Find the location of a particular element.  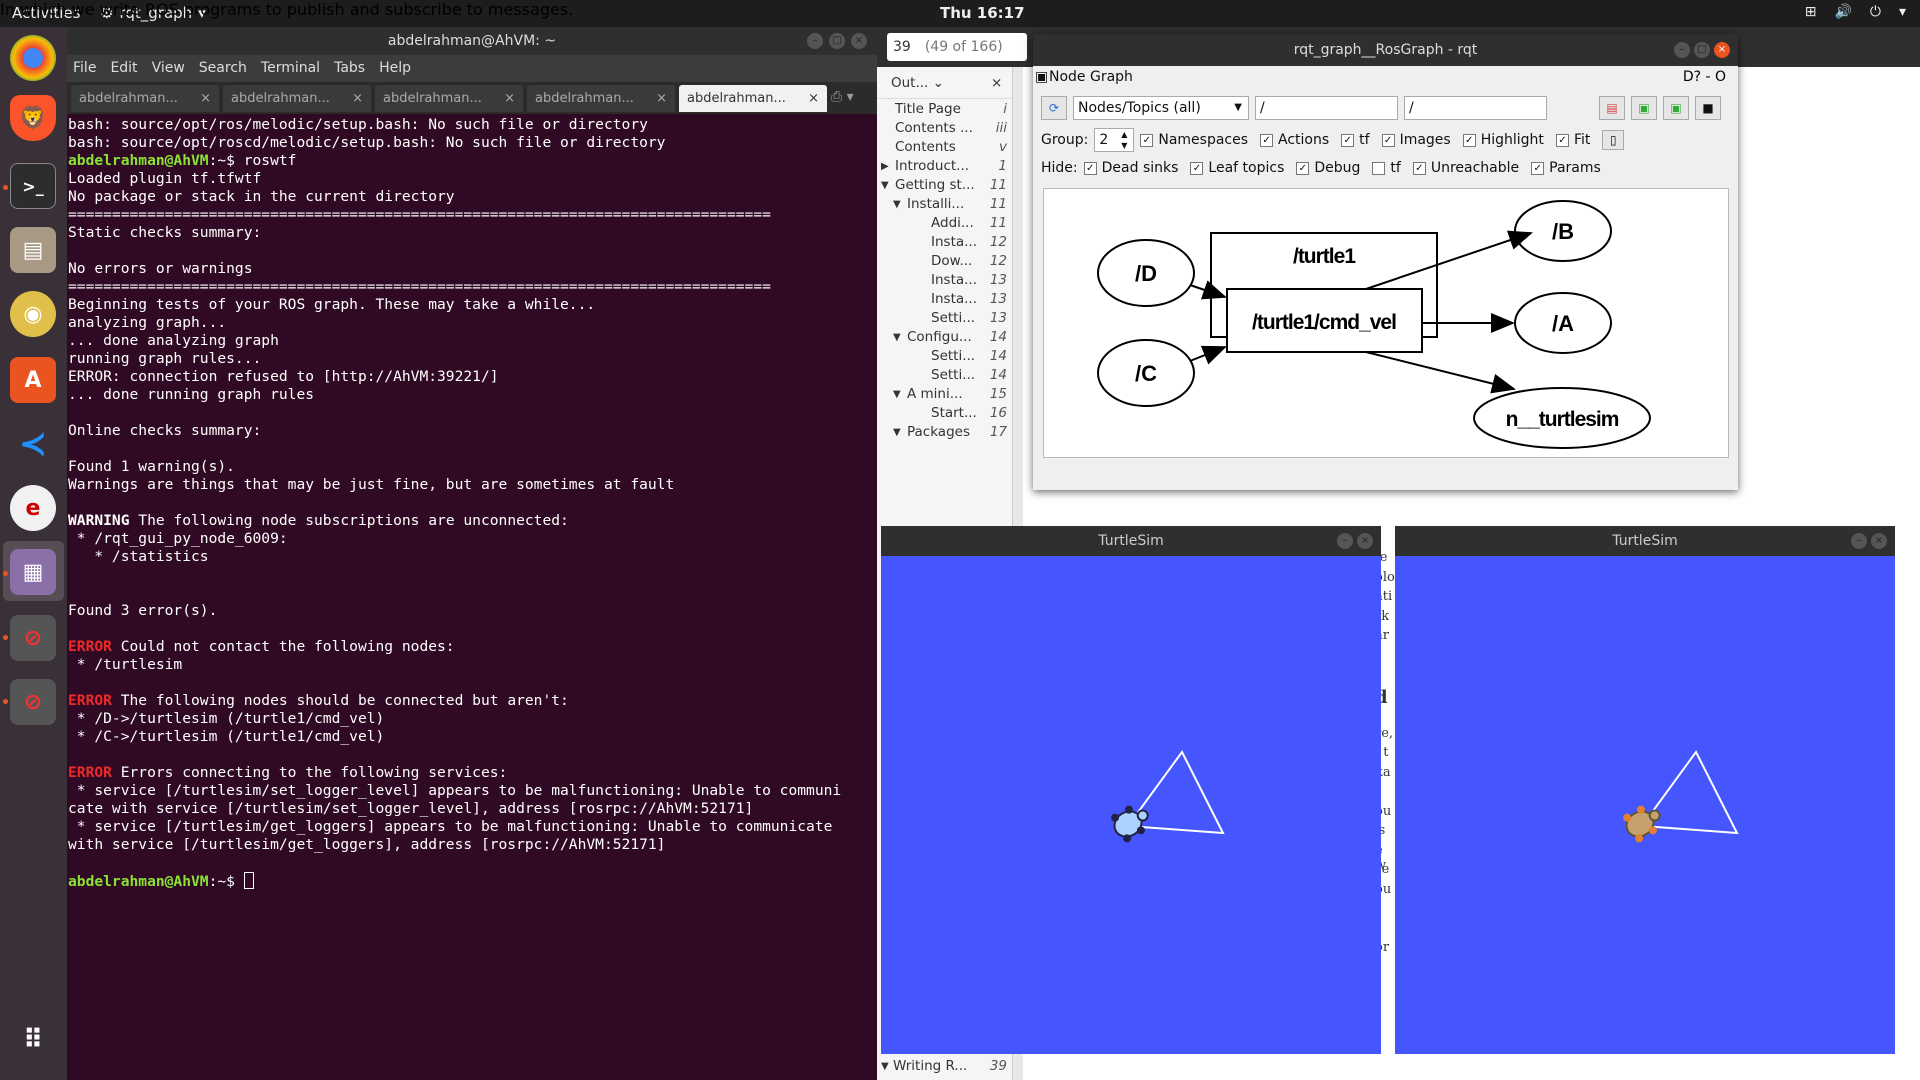

group-spinbox: 2 ▲ ▼ is located at coordinates (1114, 140).